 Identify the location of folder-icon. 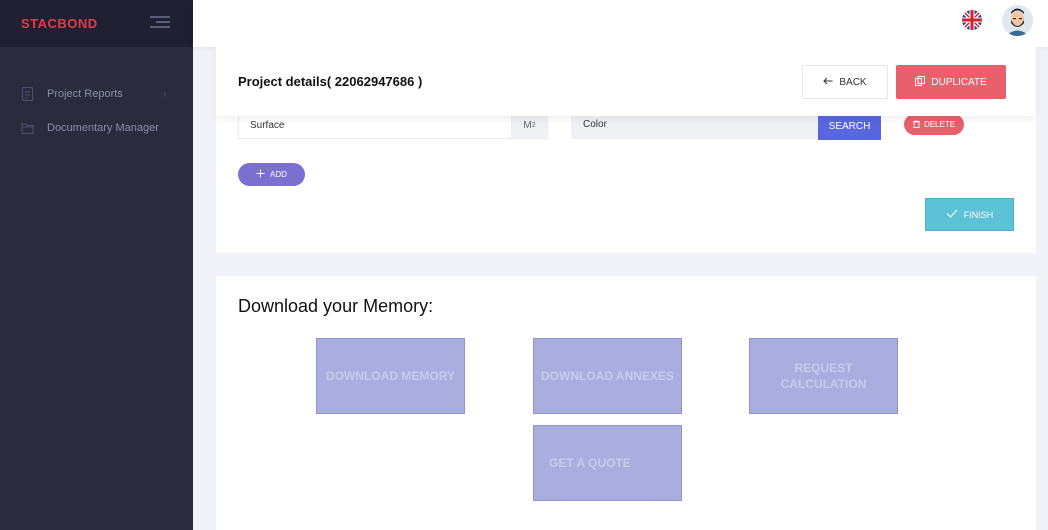
(27, 128).